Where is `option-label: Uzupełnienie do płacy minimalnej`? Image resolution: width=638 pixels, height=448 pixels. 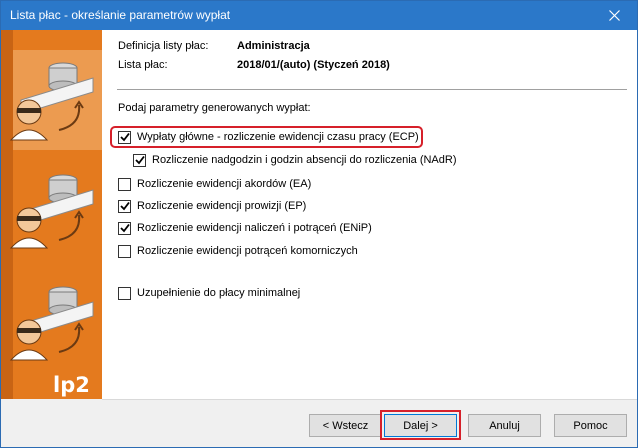
option-label: Uzupełnienie do płacy minimalnej is located at coordinates (219, 293).